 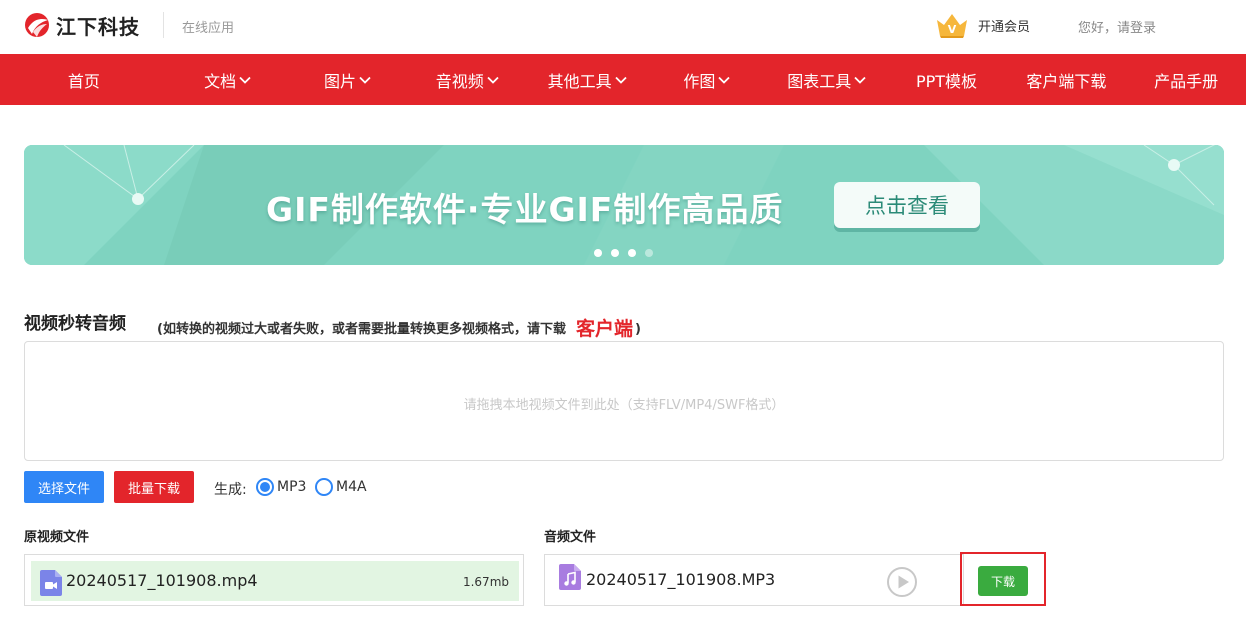 I want to click on select-file-button: 选择文件, so click(x=64, y=487).